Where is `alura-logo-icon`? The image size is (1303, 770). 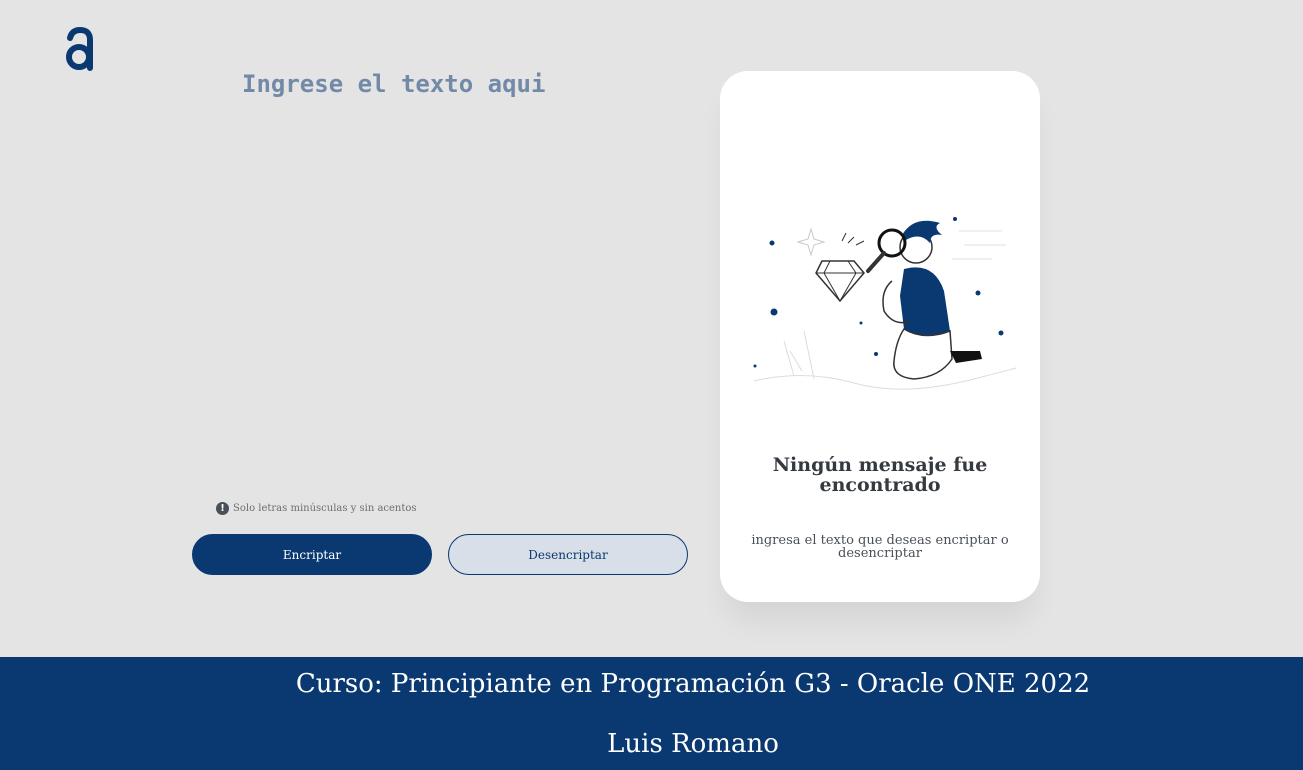 alura-logo-icon is located at coordinates (80, 49).